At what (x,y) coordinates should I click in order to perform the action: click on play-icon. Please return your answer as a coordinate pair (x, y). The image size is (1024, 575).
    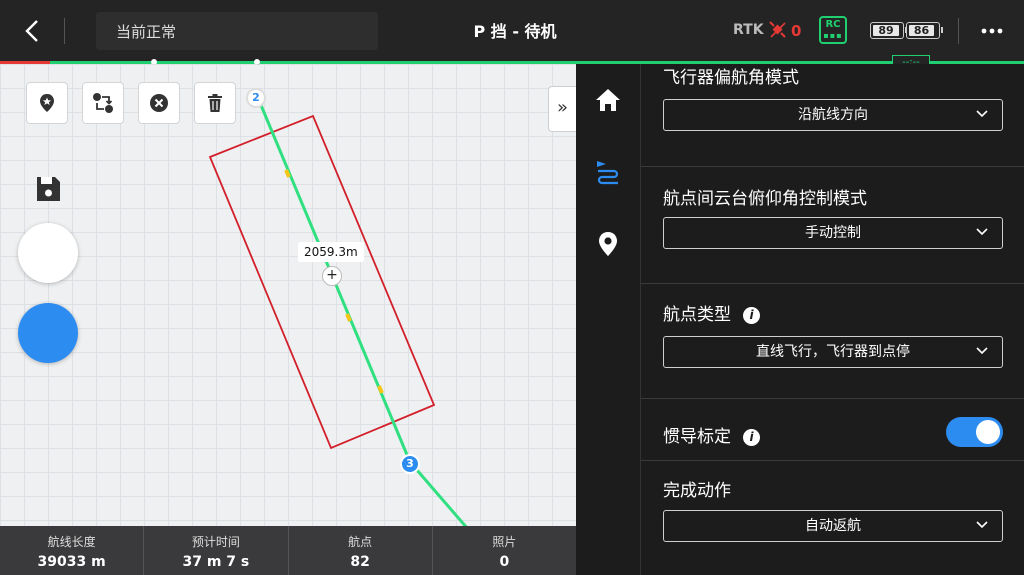
    Looking at the image, I should click on (51, 269).